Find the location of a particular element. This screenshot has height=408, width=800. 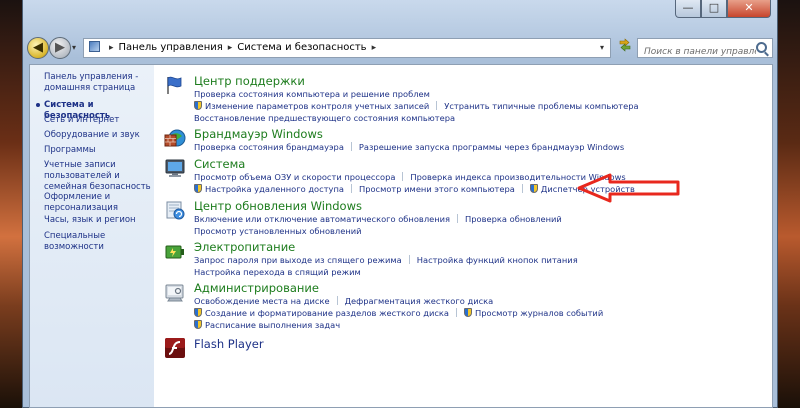

refresh-button is located at coordinates (625, 48).